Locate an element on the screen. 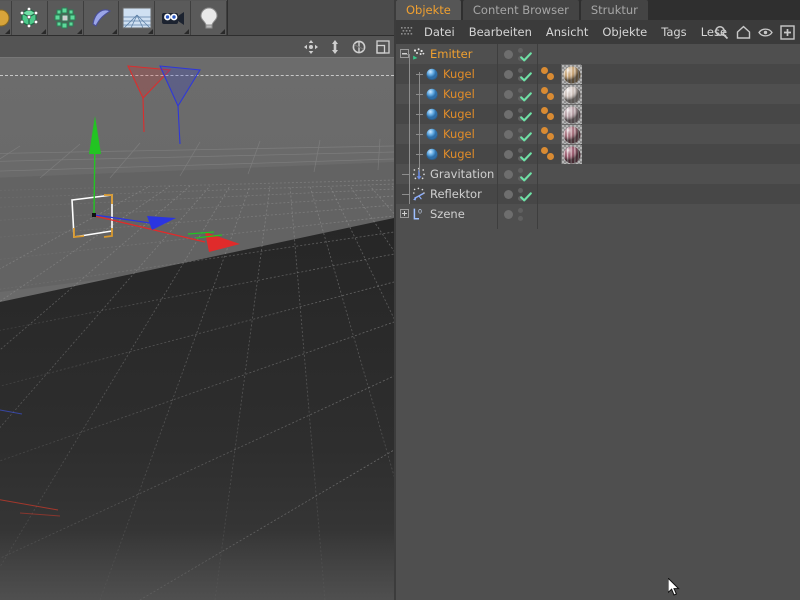 The width and height of the screenshot is (800, 600). editor-visibility-dot is located at coordinates (520, 210).